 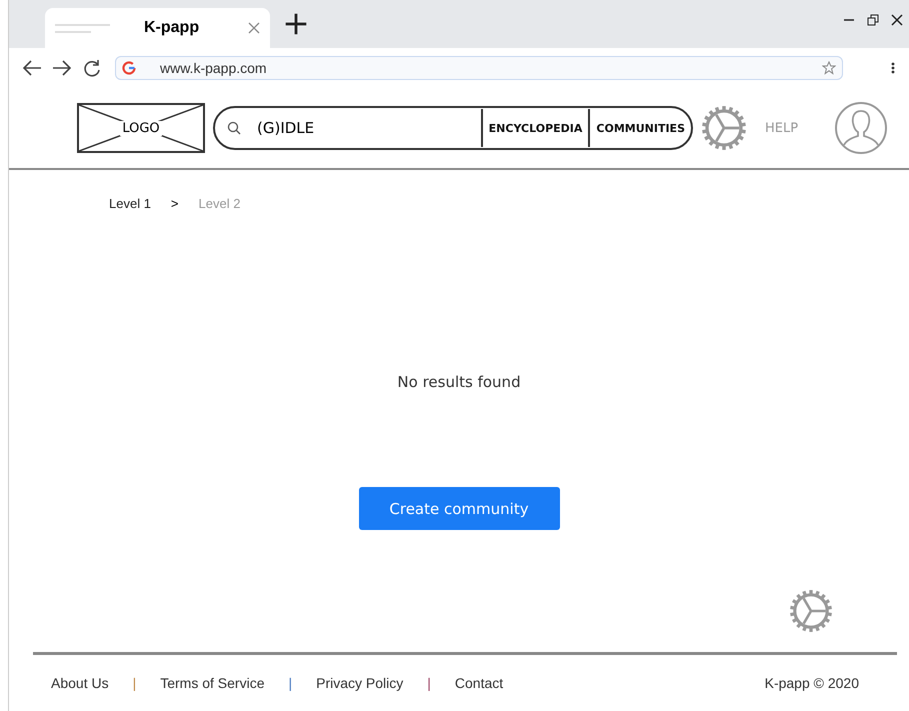 I want to click on footer-link: Contact, so click(x=479, y=683).